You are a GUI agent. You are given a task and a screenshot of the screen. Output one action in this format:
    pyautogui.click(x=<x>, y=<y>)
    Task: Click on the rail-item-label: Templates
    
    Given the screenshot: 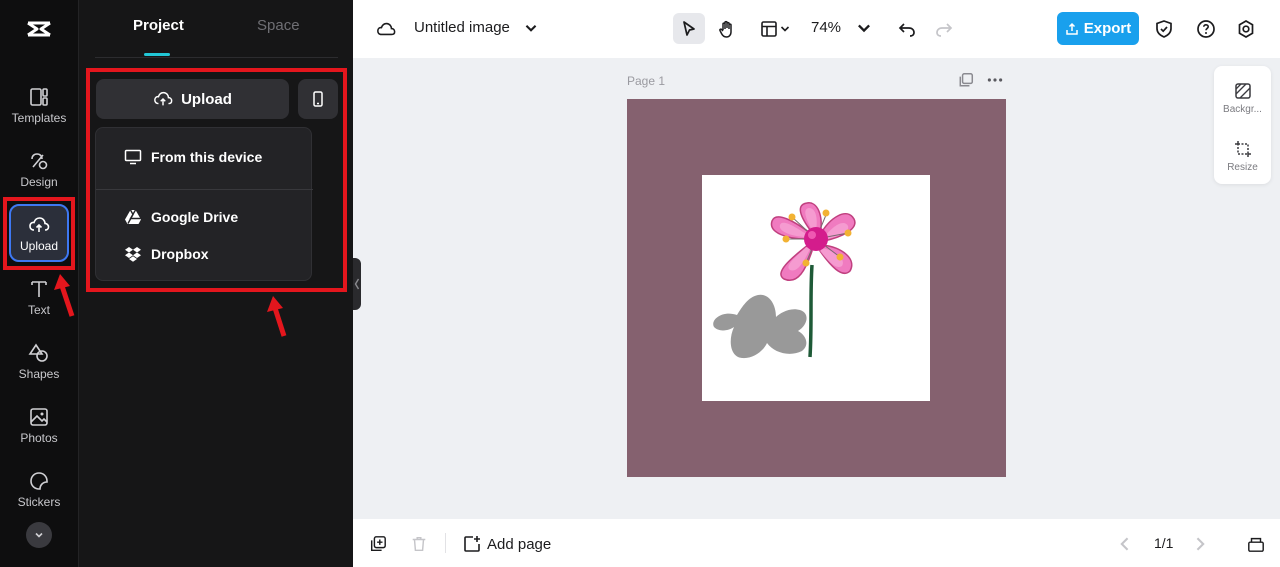 What is the action you would take?
    pyautogui.click(x=39, y=117)
    